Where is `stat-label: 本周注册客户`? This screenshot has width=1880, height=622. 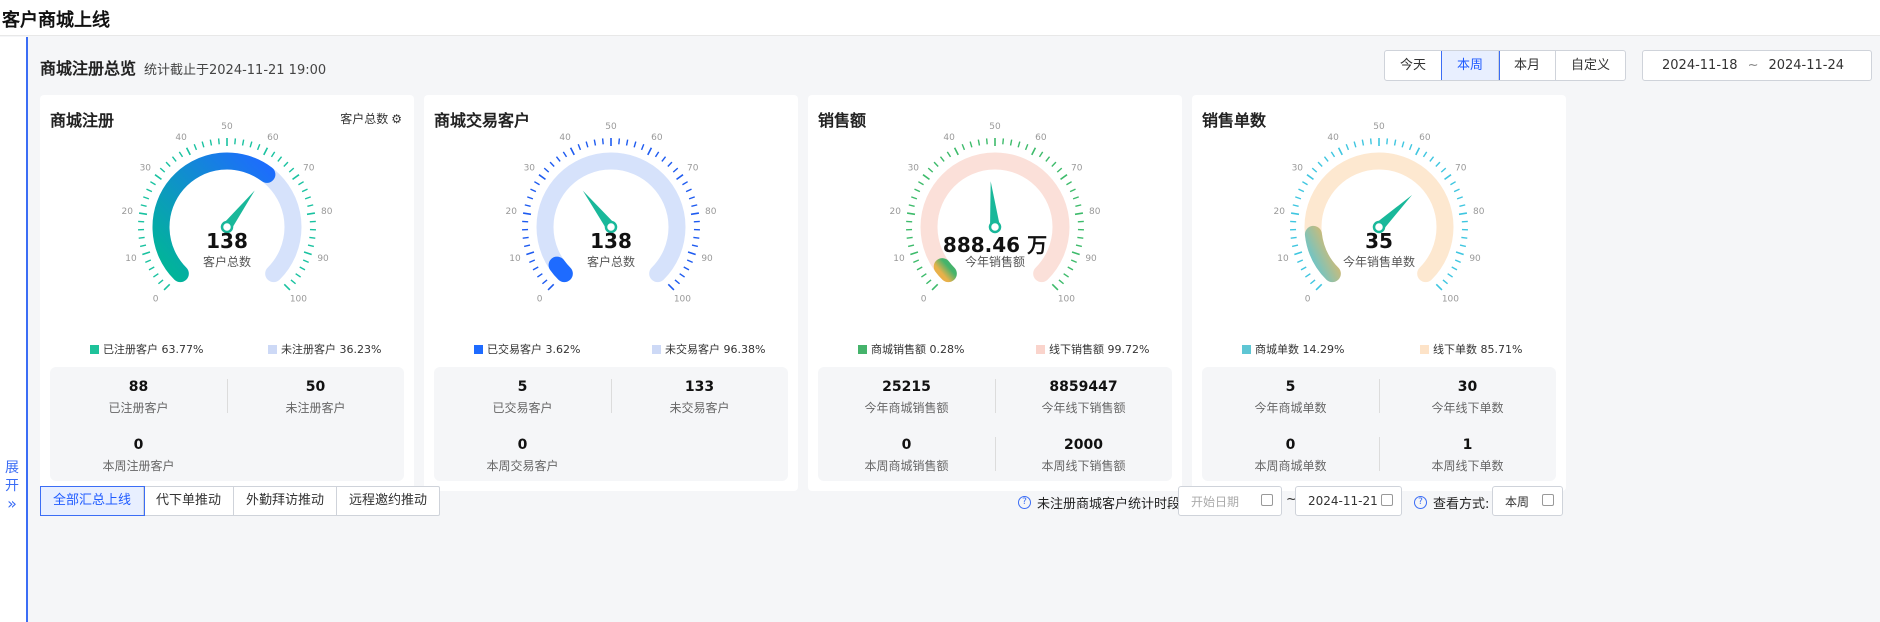
stat-label: 本周注册客户 is located at coordinates (138, 466).